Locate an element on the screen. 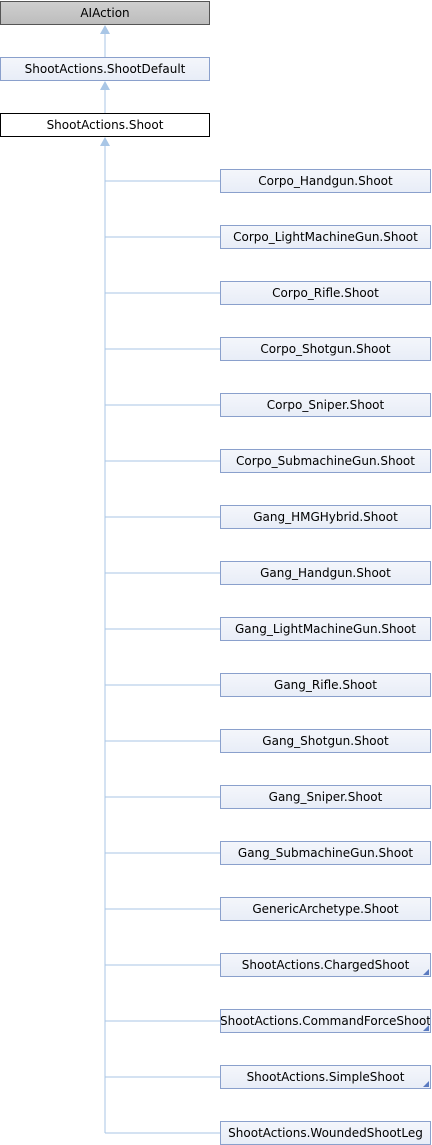 The width and height of the screenshot is (432, 1145). node-derived-class: Corpo_LightMachineGun.Shoot is located at coordinates (325, 237).